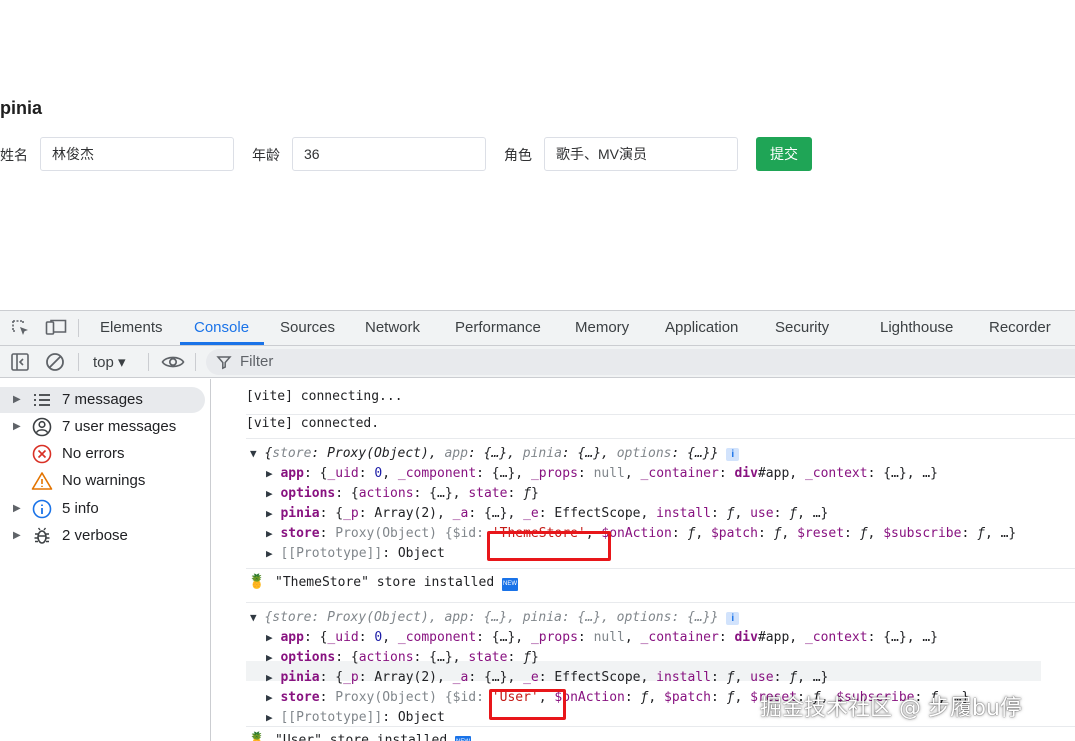  I want to click on tab-sources: Sources, so click(307, 327).